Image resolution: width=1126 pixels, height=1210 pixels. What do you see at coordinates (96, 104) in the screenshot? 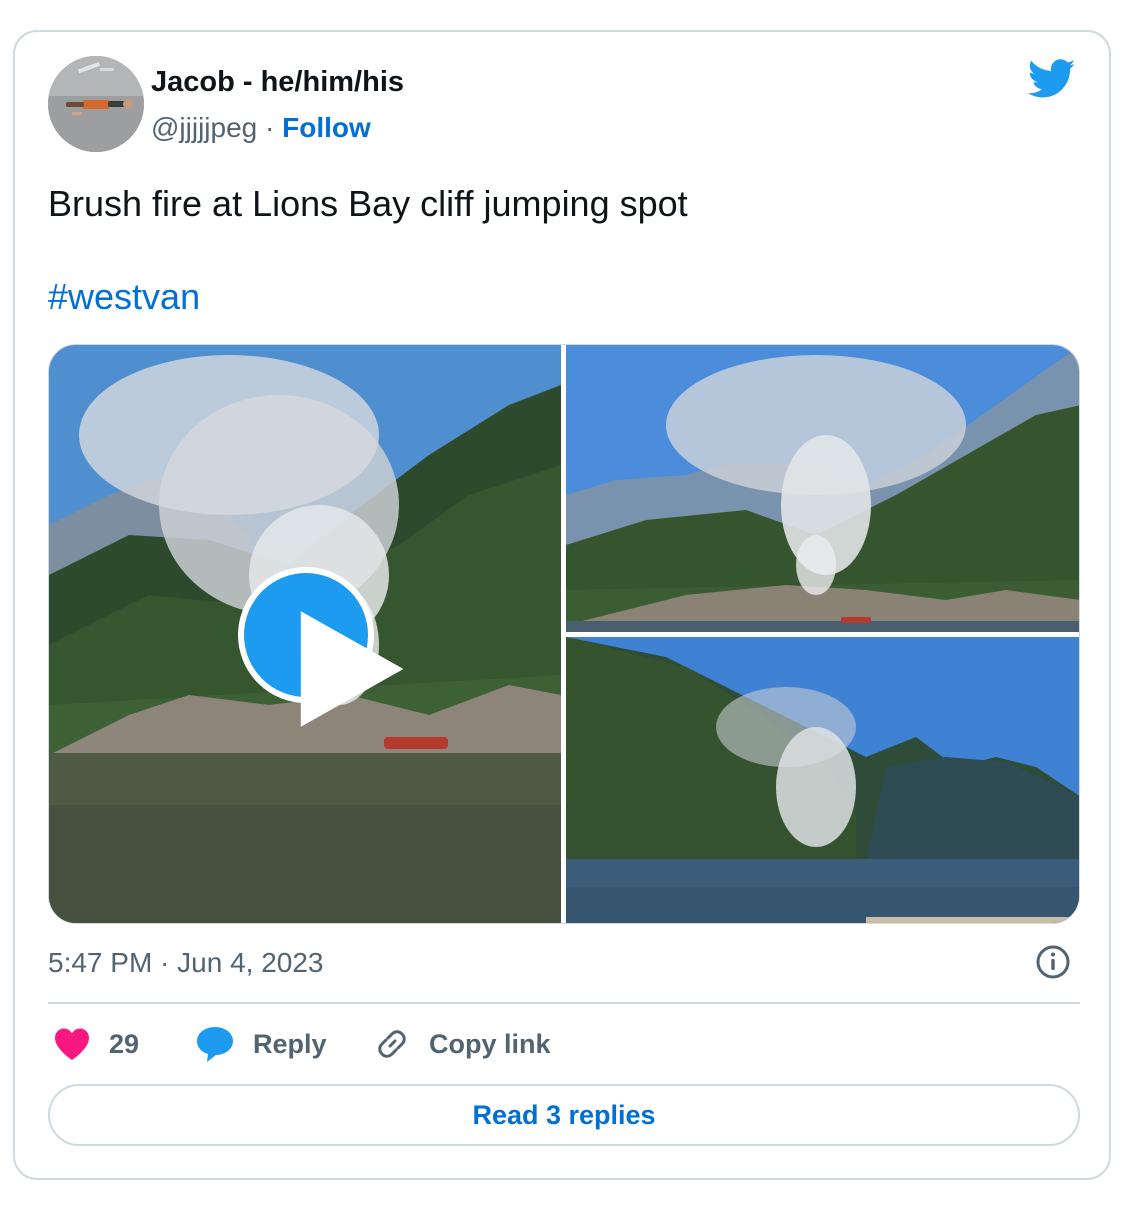
I see `avatar` at bounding box center [96, 104].